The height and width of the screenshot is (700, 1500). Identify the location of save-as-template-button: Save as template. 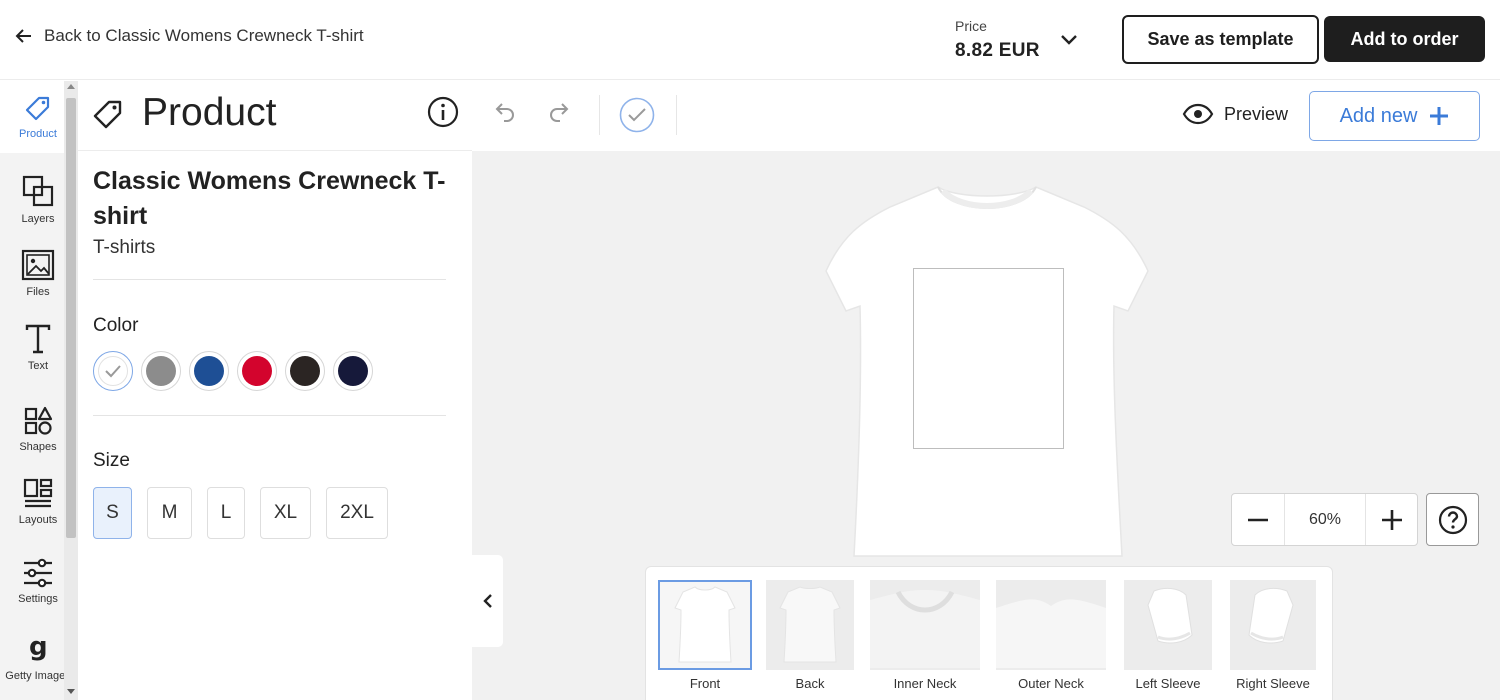
(1220, 39).